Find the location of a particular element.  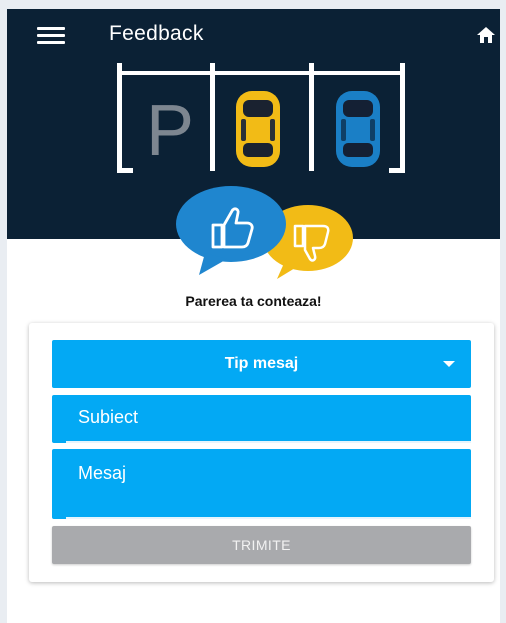

submit-button: TRIMITE is located at coordinates (261, 545).